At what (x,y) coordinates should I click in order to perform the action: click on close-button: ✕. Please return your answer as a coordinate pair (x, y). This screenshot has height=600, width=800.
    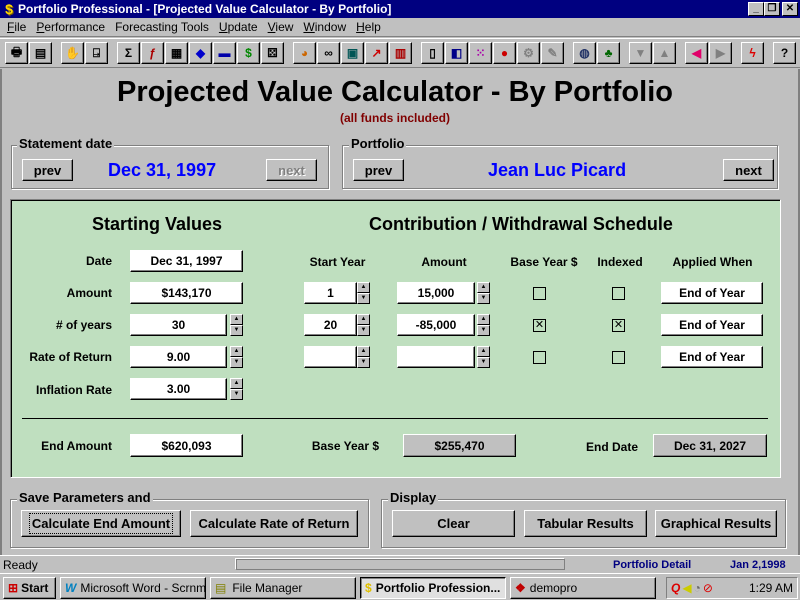
    Looking at the image, I should click on (790, 9).